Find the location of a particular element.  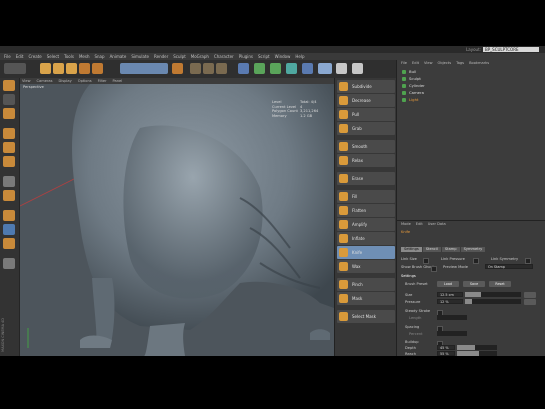

subdivision-icon is located at coordinates (259, 68).